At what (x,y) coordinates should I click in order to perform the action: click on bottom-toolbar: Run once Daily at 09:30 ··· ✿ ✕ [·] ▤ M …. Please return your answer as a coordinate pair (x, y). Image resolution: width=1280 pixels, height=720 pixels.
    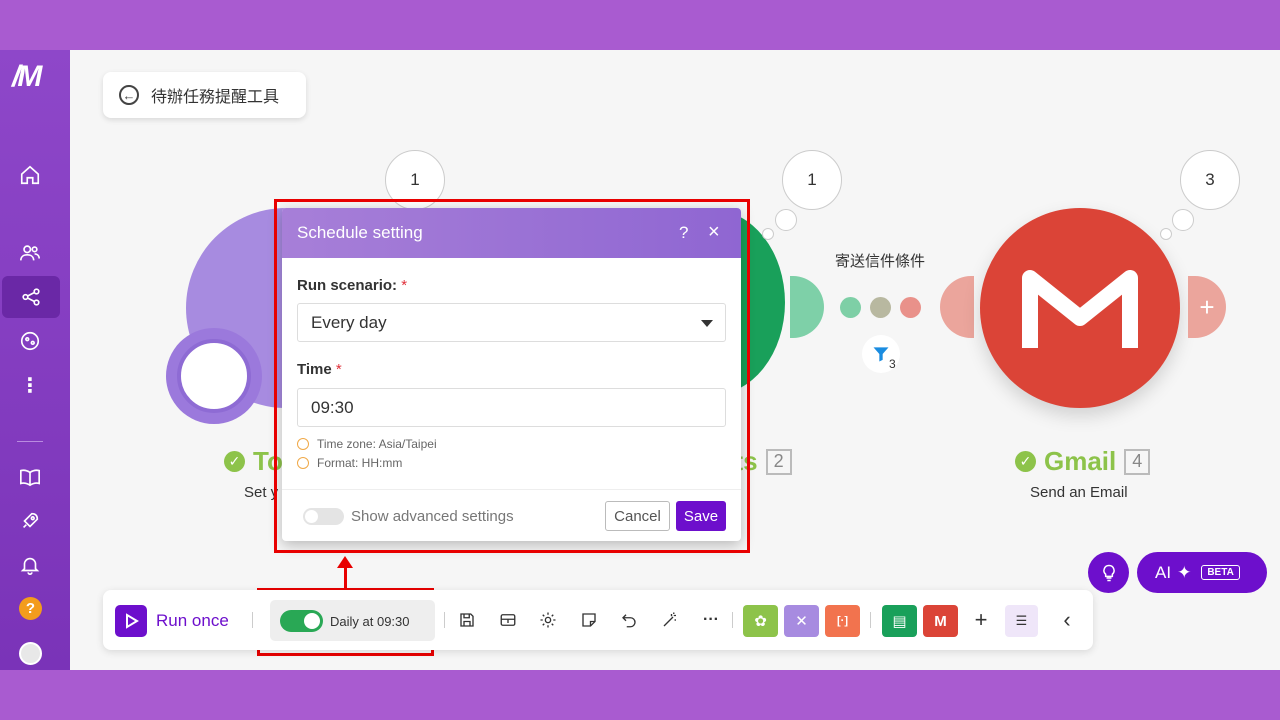
    Looking at the image, I should click on (598, 620).